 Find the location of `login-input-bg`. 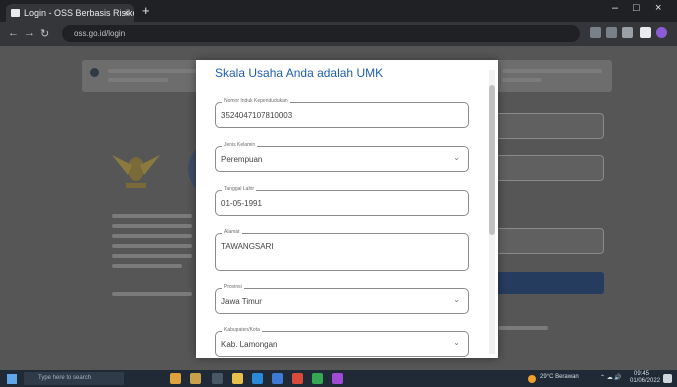

login-input-bg is located at coordinates (545, 126).